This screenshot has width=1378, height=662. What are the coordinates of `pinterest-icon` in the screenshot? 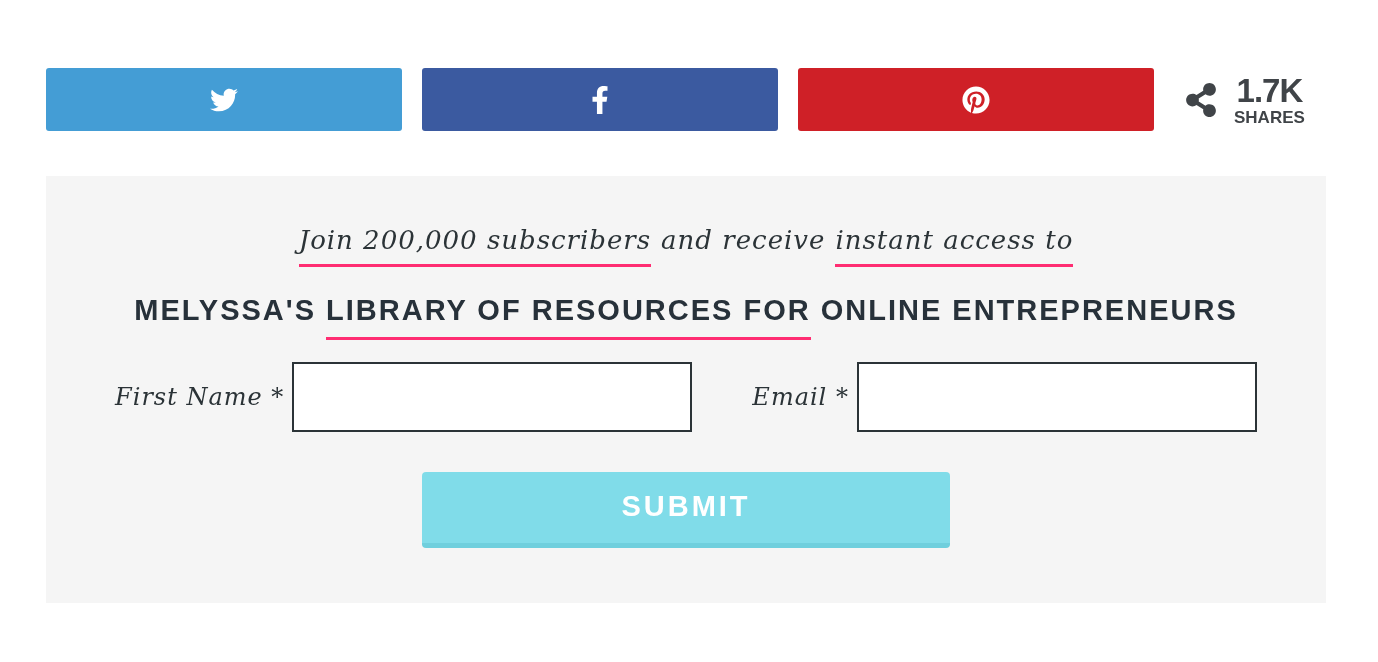 It's located at (976, 99).